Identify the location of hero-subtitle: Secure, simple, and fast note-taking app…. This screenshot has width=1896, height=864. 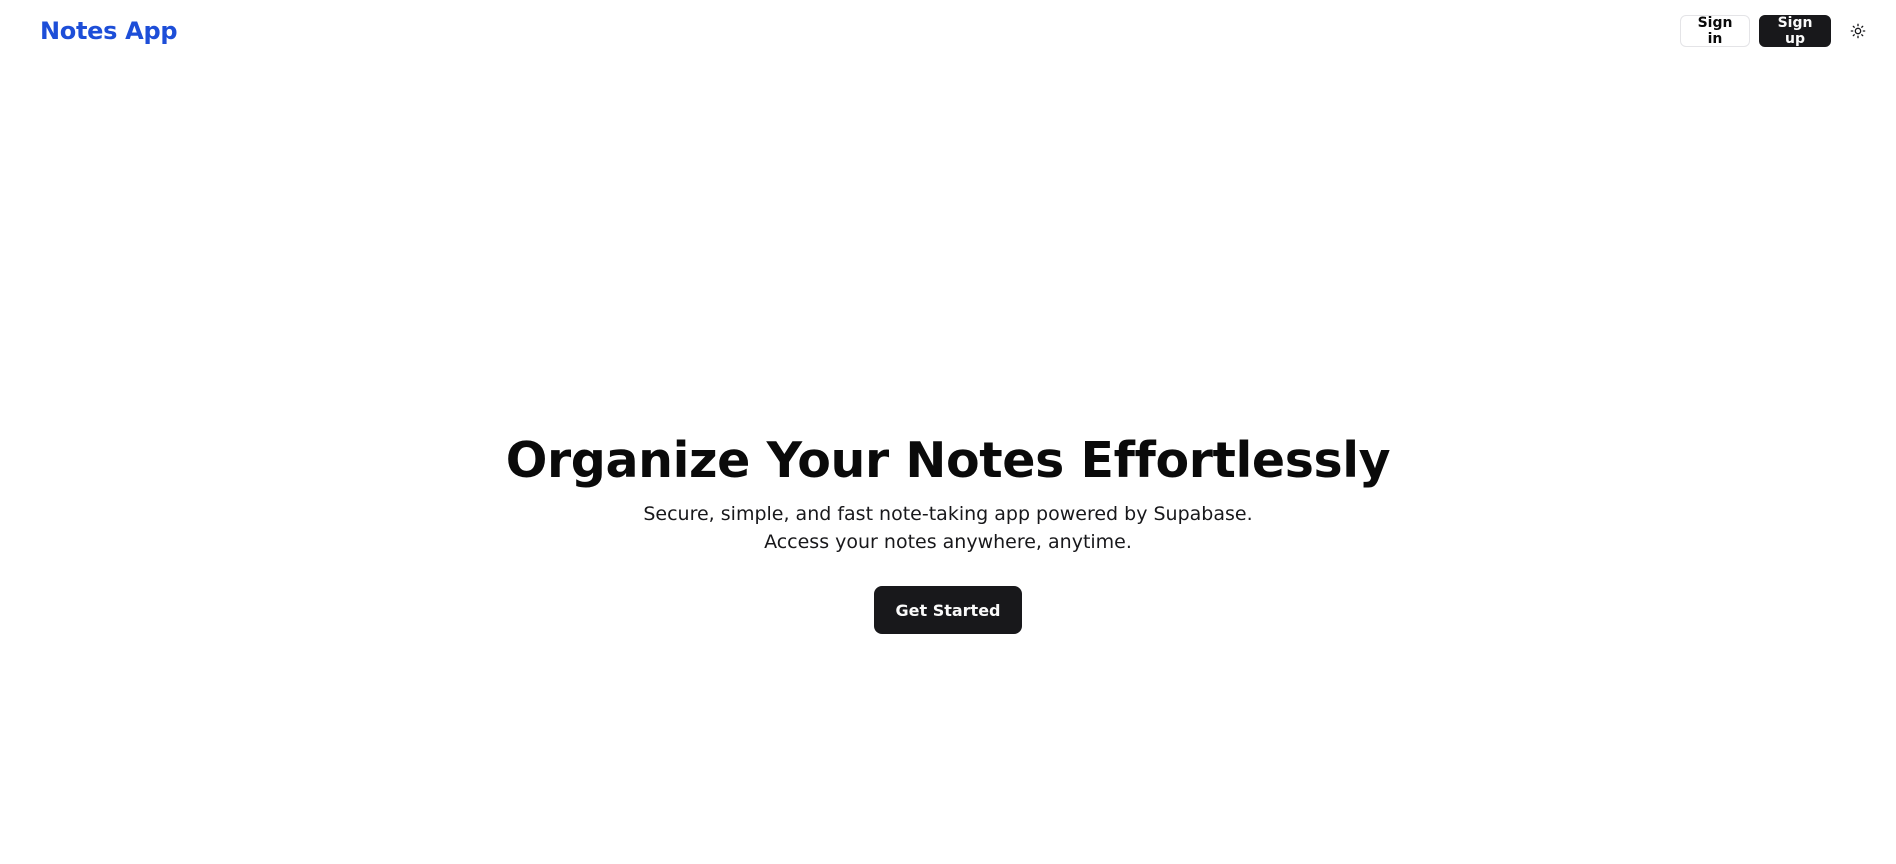
(947, 528).